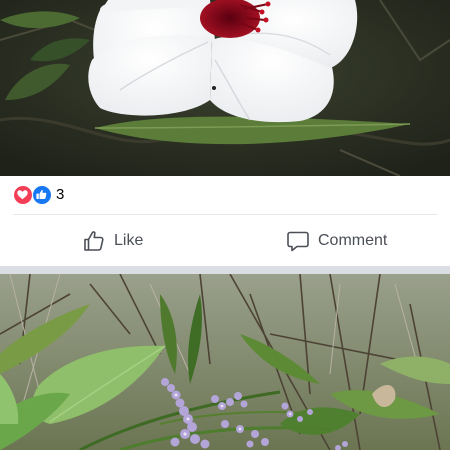  I want to click on comment-button: Comment, so click(336, 241).